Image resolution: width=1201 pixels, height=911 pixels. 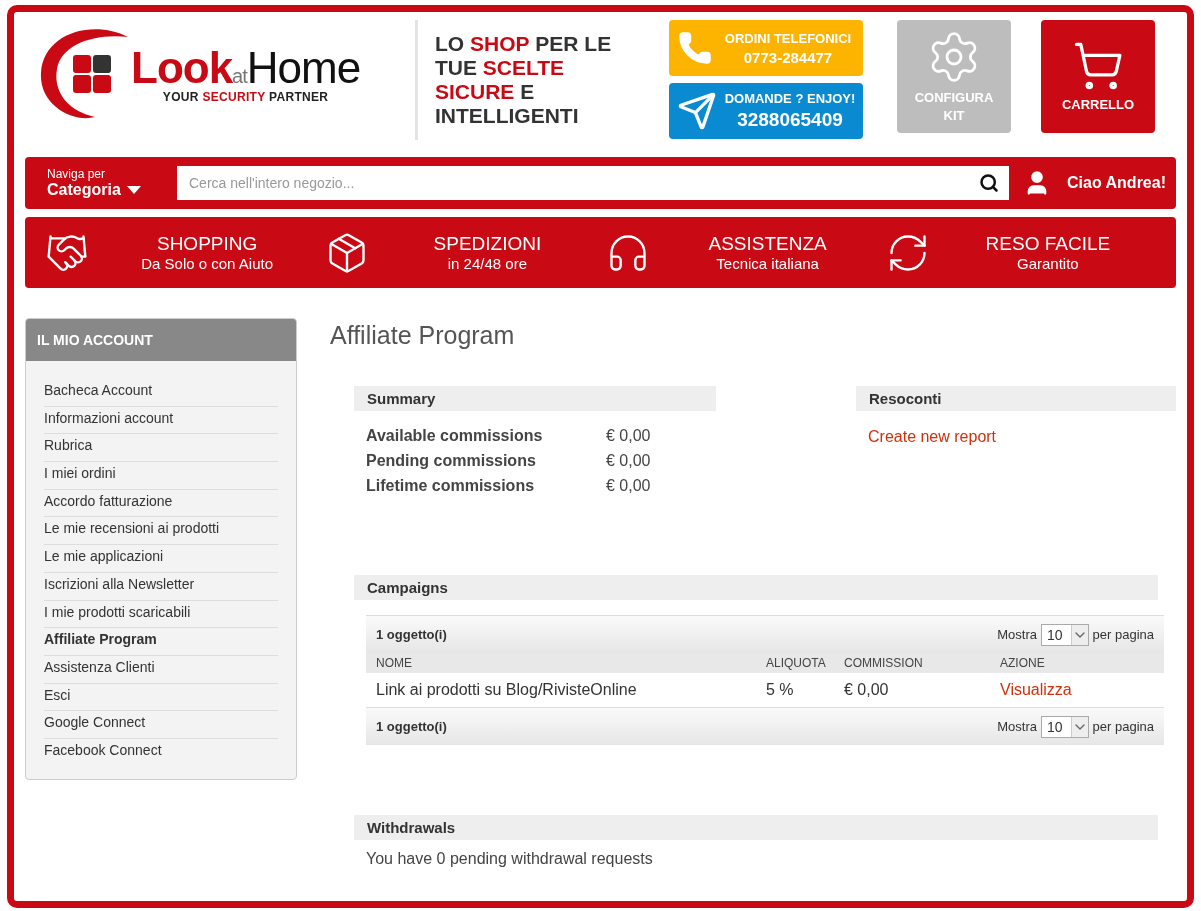 What do you see at coordinates (695, 48) in the screenshot?
I see `phone-icon` at bounding box center [695, 48].